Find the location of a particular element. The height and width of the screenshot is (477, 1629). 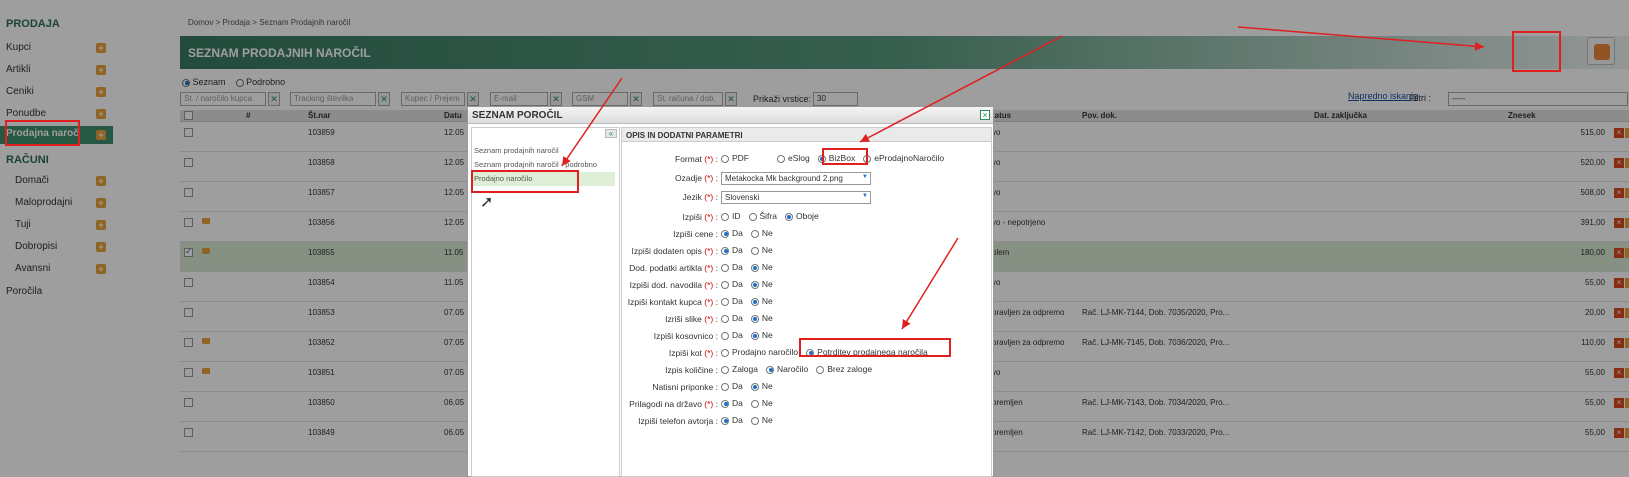

field-label-text: Ozadje is located at coordinates (688, 178).